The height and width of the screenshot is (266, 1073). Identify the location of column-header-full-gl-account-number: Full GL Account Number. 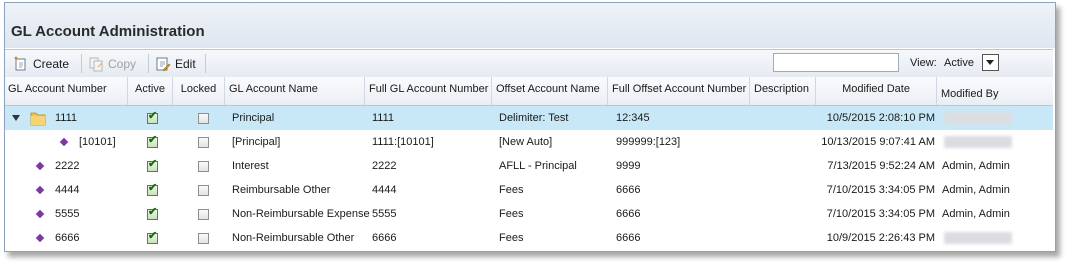
(428, 91).